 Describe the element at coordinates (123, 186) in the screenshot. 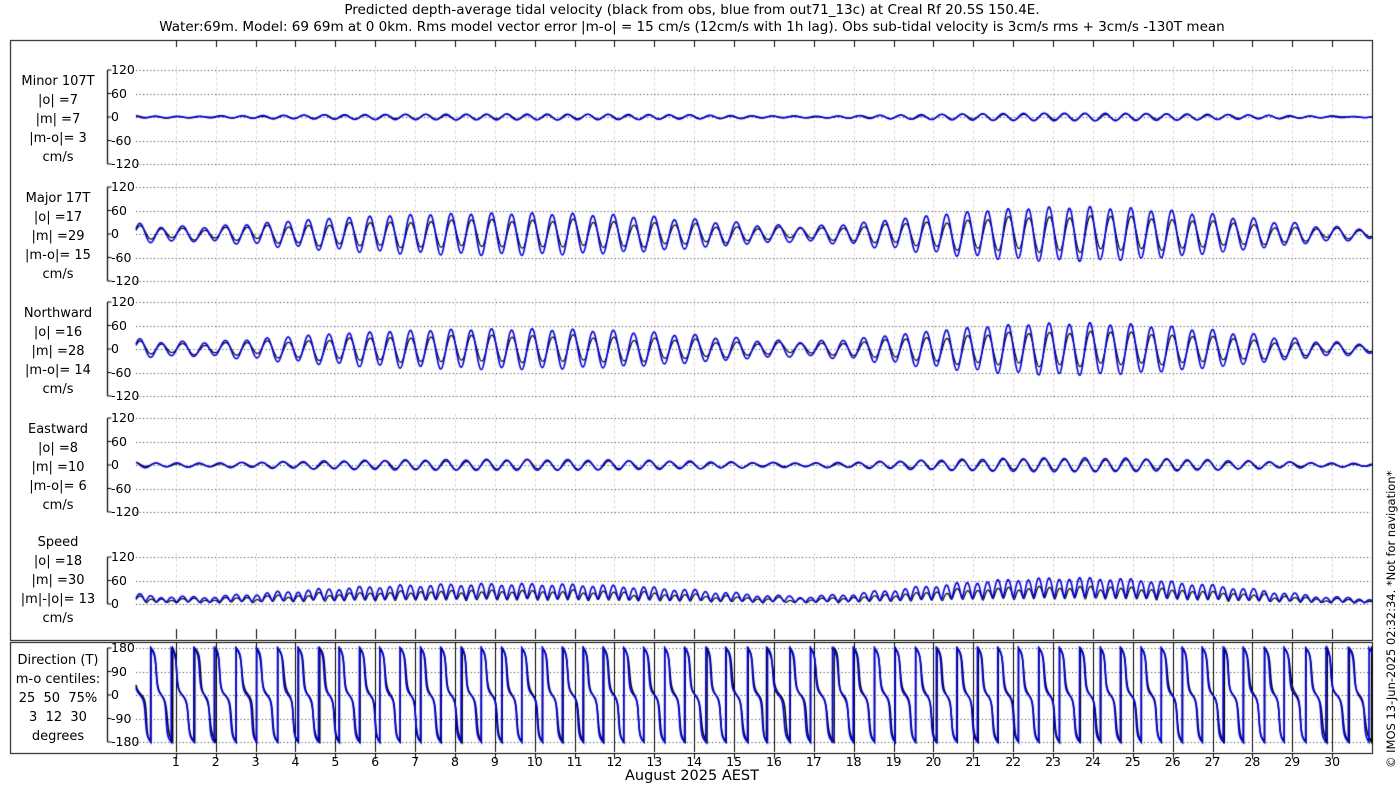

I see `y-tick-label-major-120: 120` at that location.